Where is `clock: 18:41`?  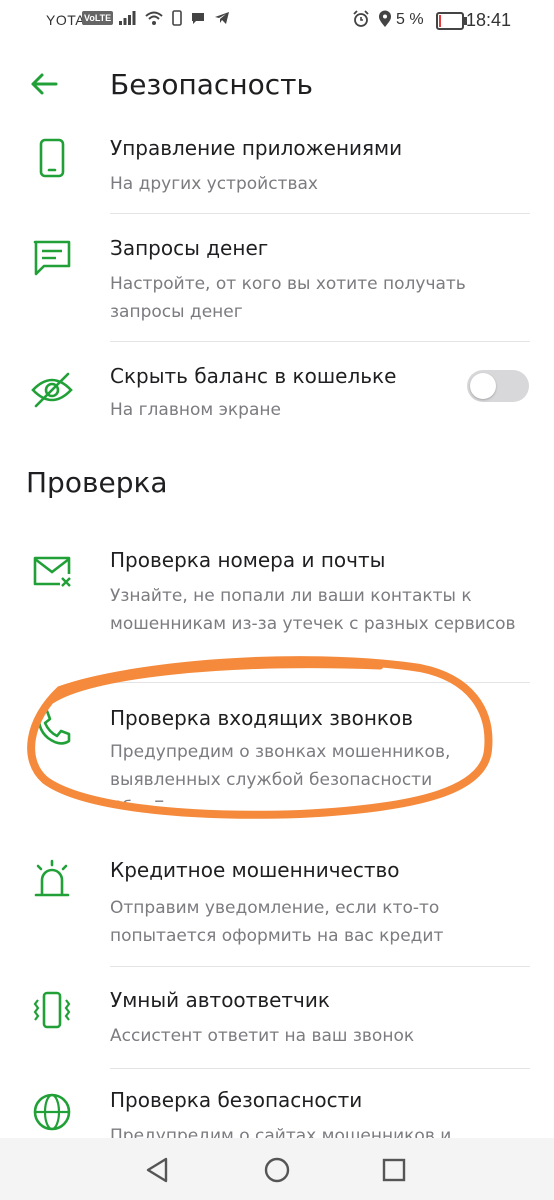 clock: 18:41 is located at coordinates (489, 20).